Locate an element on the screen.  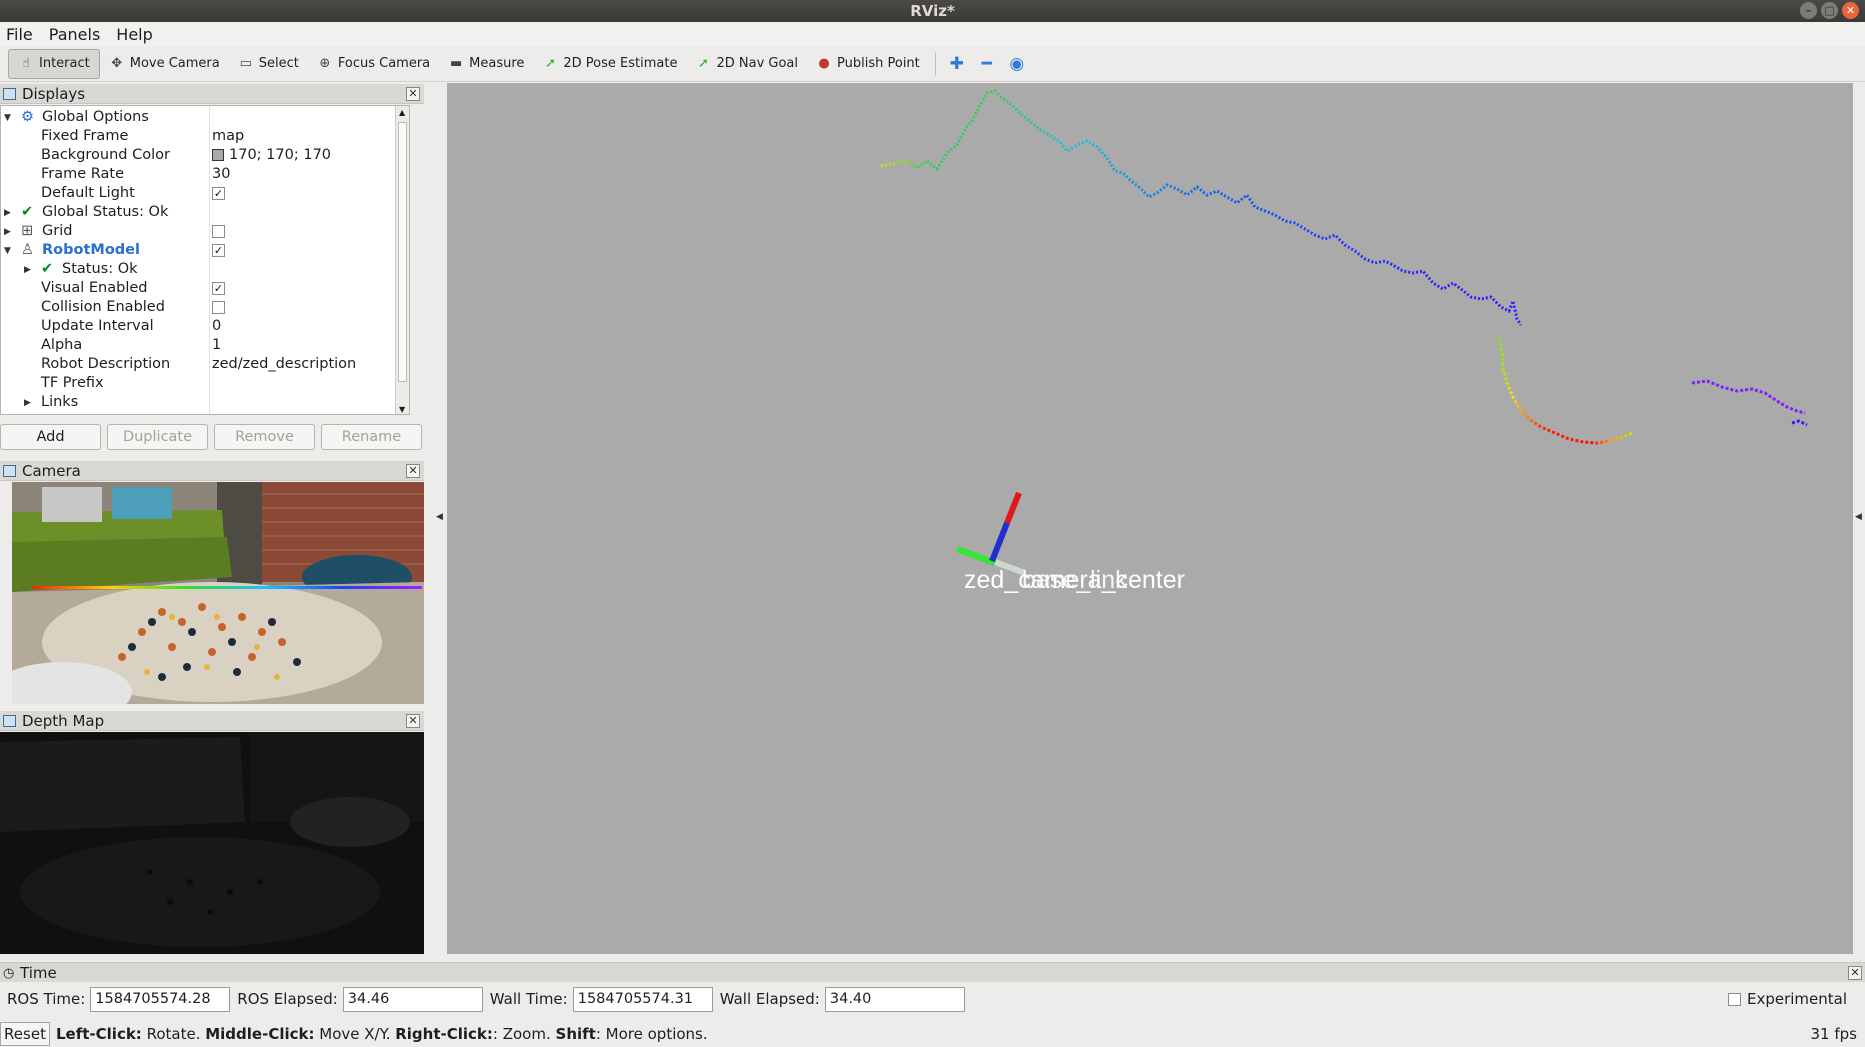
image-icon is located at coordinates (9, 721).